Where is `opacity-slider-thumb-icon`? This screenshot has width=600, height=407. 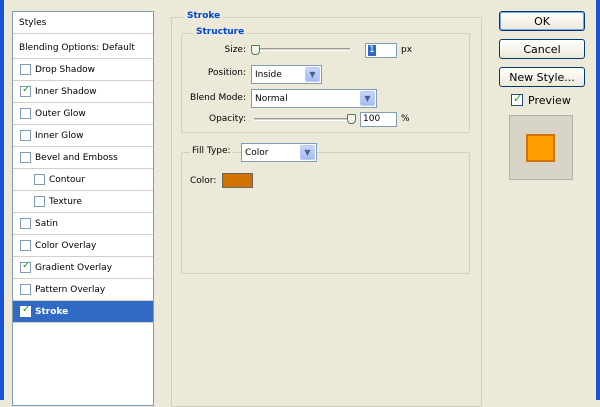 opacity-slider-thumb-icon is located at coordinates (351, 119).